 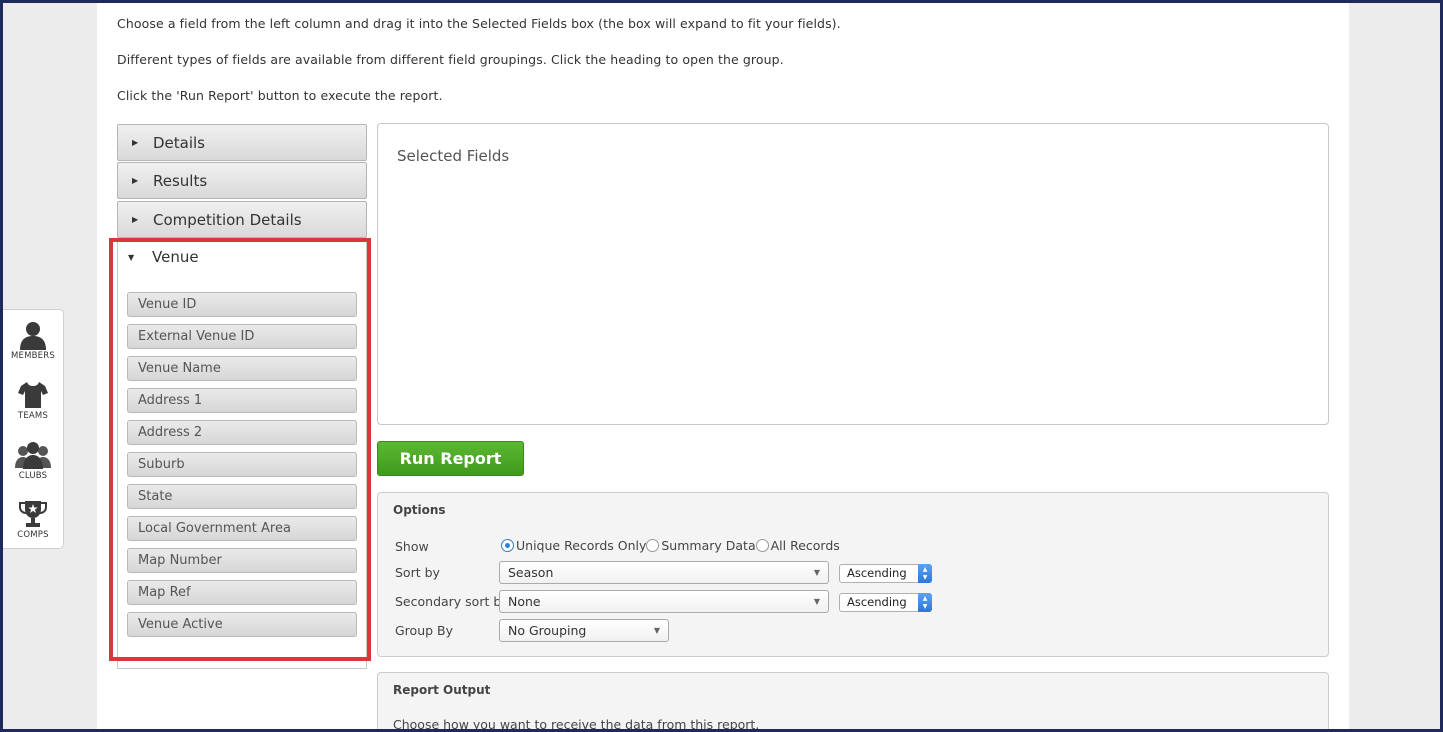 I want to click on nav-teams: TEAMS, so click(x=33, y=400).